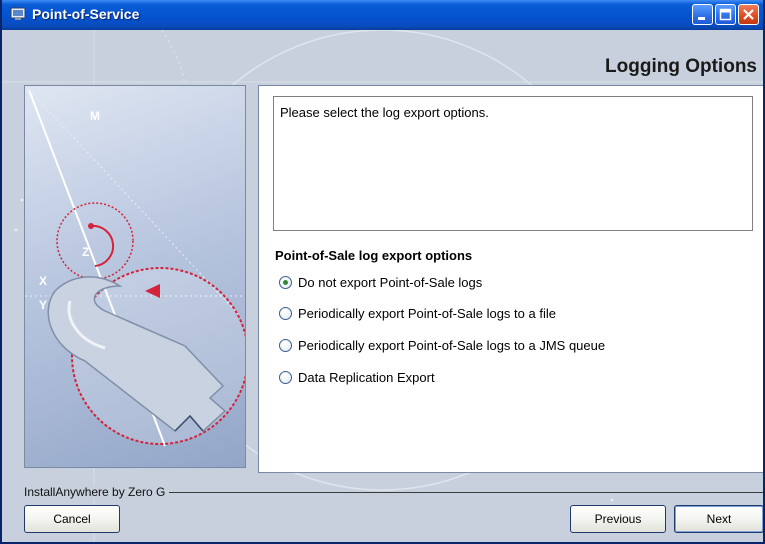 This screenshot has height=544, width=765. I want to click on page-title: Logging Options, so click(681, 66).